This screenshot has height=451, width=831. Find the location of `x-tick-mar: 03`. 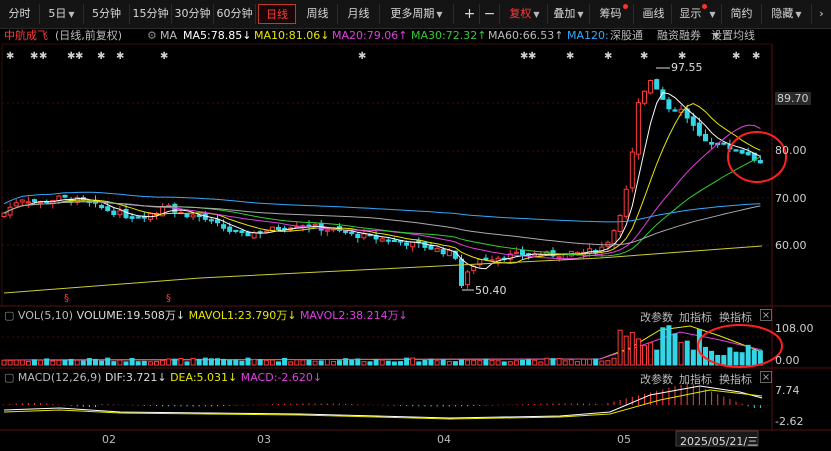

x-tick-mar: 03 is located at coordinates (264, 439).